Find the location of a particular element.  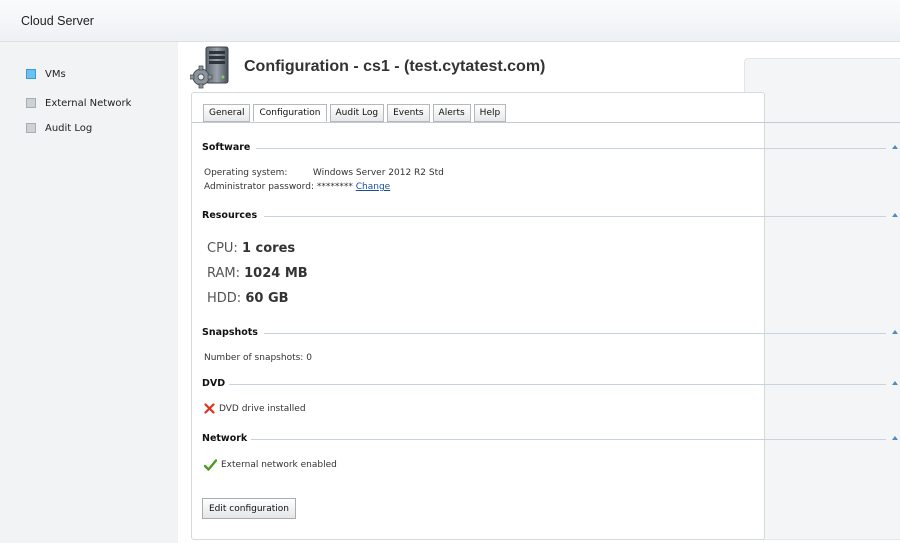

external-network-icon is located at coordinates (31, 103).